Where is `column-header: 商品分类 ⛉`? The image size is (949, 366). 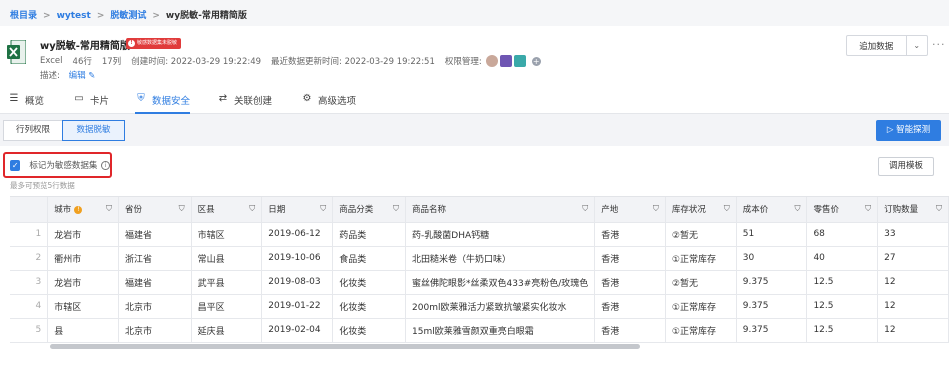 column-header: 商品分类 ⛉ is located at coordinates (369, 210).